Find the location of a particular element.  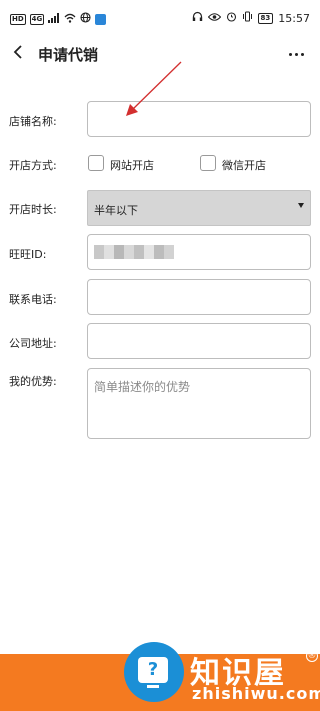

app-bar: 申请代销 is located at coordinates (160, 55).